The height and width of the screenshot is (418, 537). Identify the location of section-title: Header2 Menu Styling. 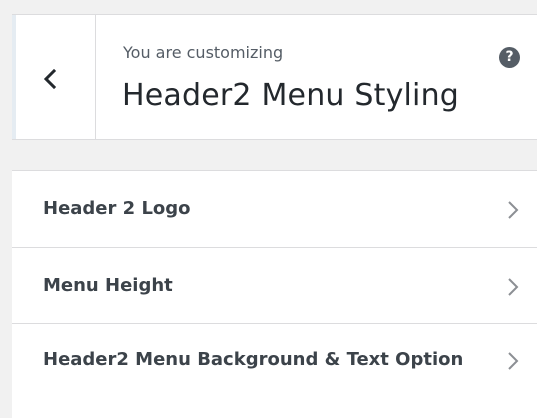
(291, 95).